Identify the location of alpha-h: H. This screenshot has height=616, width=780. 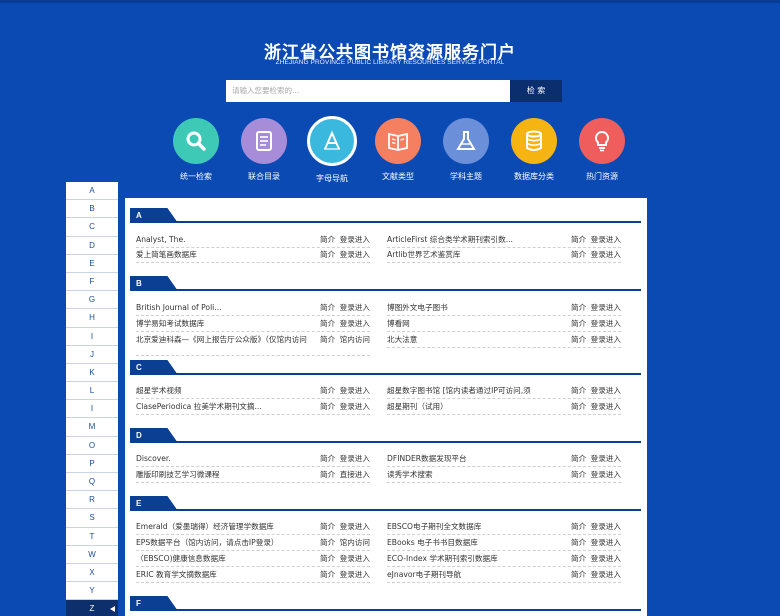
(92, 318).